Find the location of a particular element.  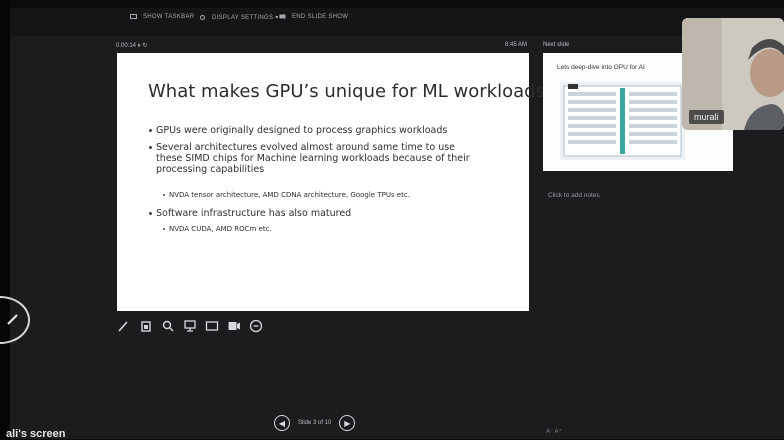

show-taskbar-label: SHOW TASKBAR is located at coordinates (169, 17).